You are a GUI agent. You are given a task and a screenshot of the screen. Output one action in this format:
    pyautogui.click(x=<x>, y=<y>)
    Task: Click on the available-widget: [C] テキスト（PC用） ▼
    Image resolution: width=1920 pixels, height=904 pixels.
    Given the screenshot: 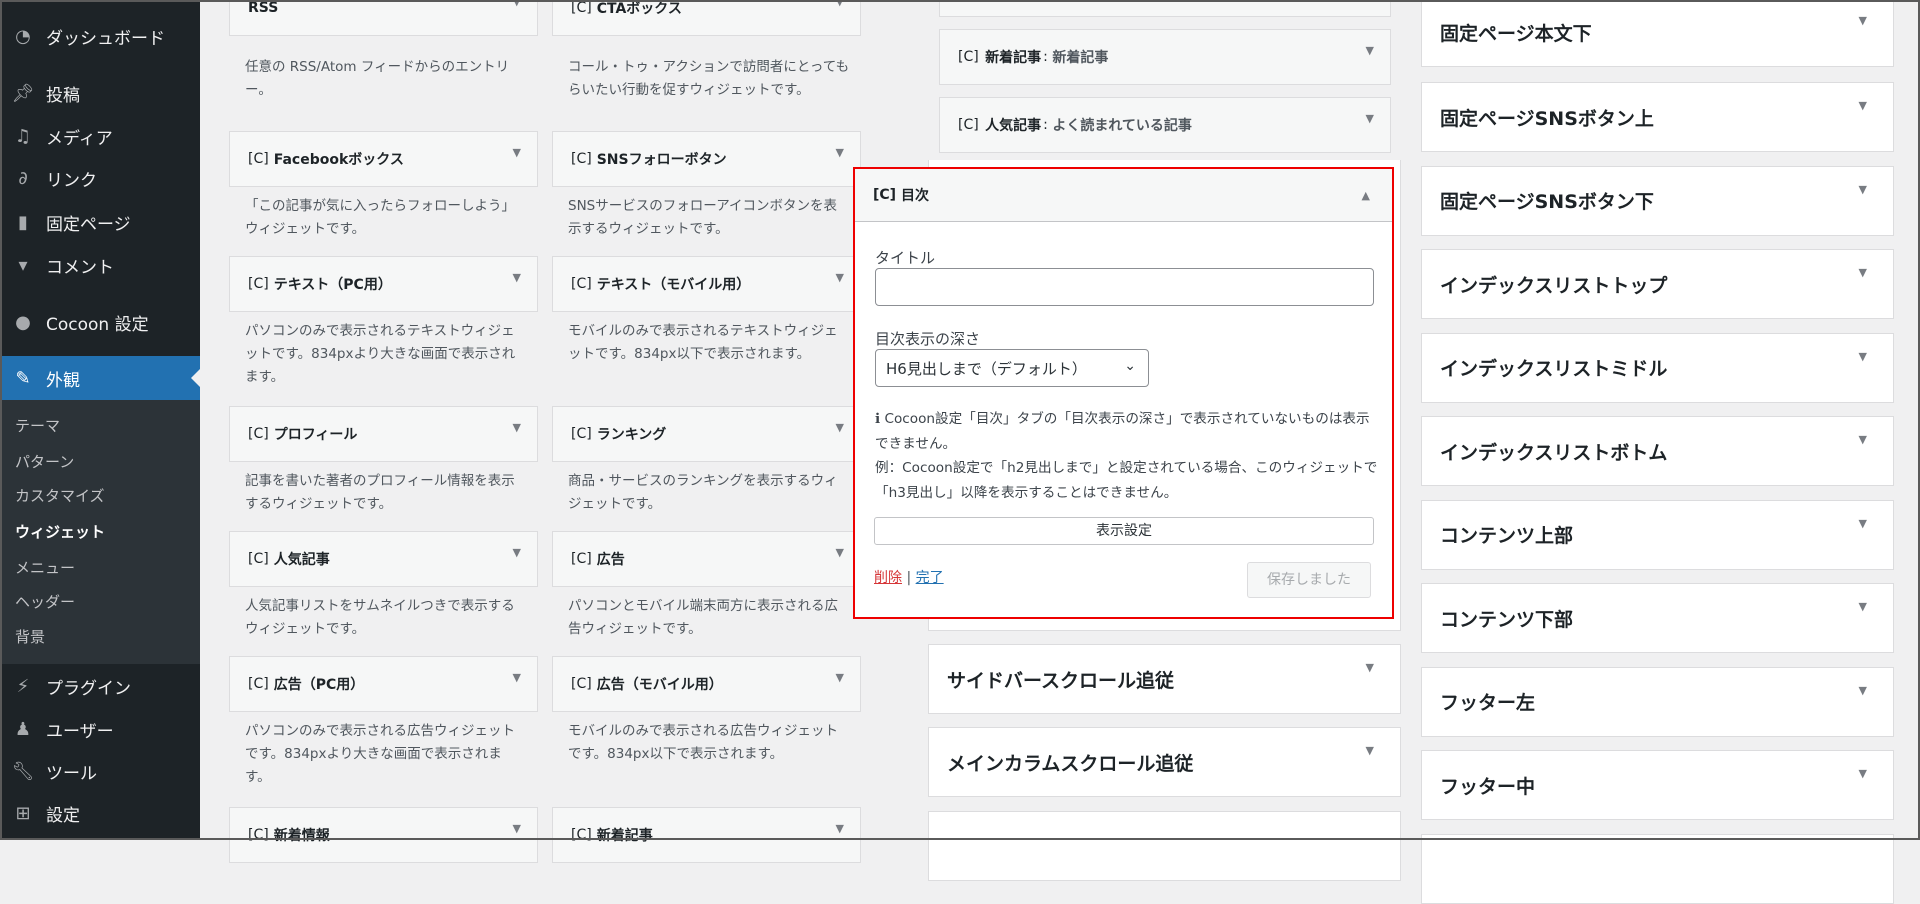 What is the action you would take?
    pyautogui.click(x=383, y=284)
    